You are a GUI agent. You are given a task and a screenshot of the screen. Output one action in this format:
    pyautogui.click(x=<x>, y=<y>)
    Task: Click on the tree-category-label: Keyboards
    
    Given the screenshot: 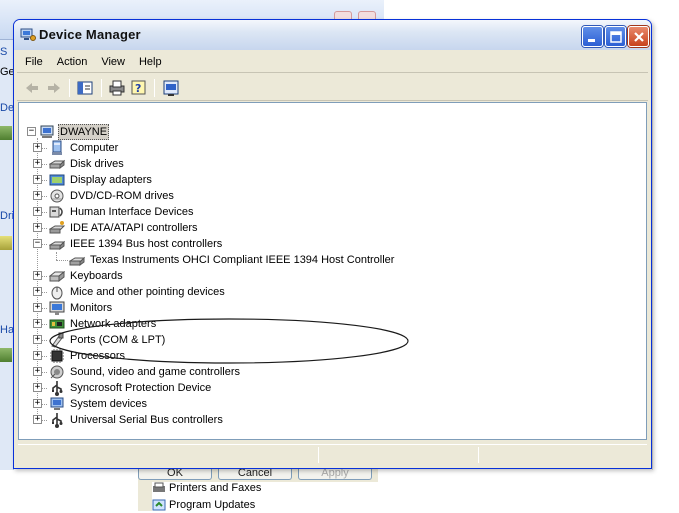 What is the action you would take?
    pyautogui.click(x=96, y=276)
    